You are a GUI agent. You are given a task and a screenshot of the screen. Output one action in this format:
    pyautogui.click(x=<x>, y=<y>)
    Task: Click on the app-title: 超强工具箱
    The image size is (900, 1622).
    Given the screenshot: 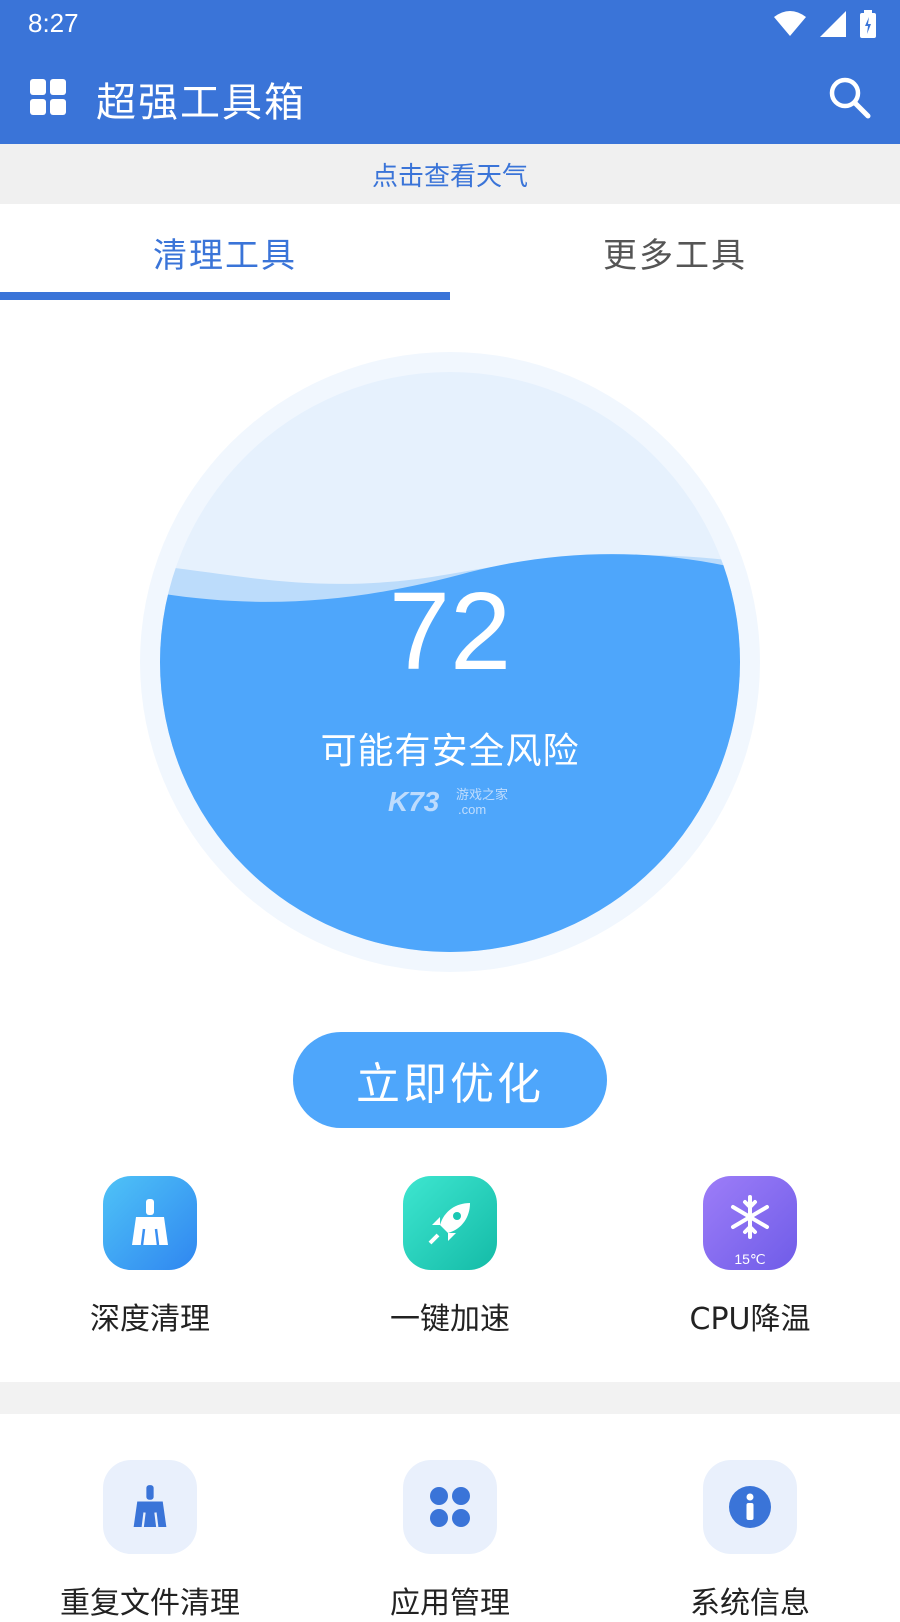 What is the action you would take?
    pyautogui.click(x=201, y=103)
    